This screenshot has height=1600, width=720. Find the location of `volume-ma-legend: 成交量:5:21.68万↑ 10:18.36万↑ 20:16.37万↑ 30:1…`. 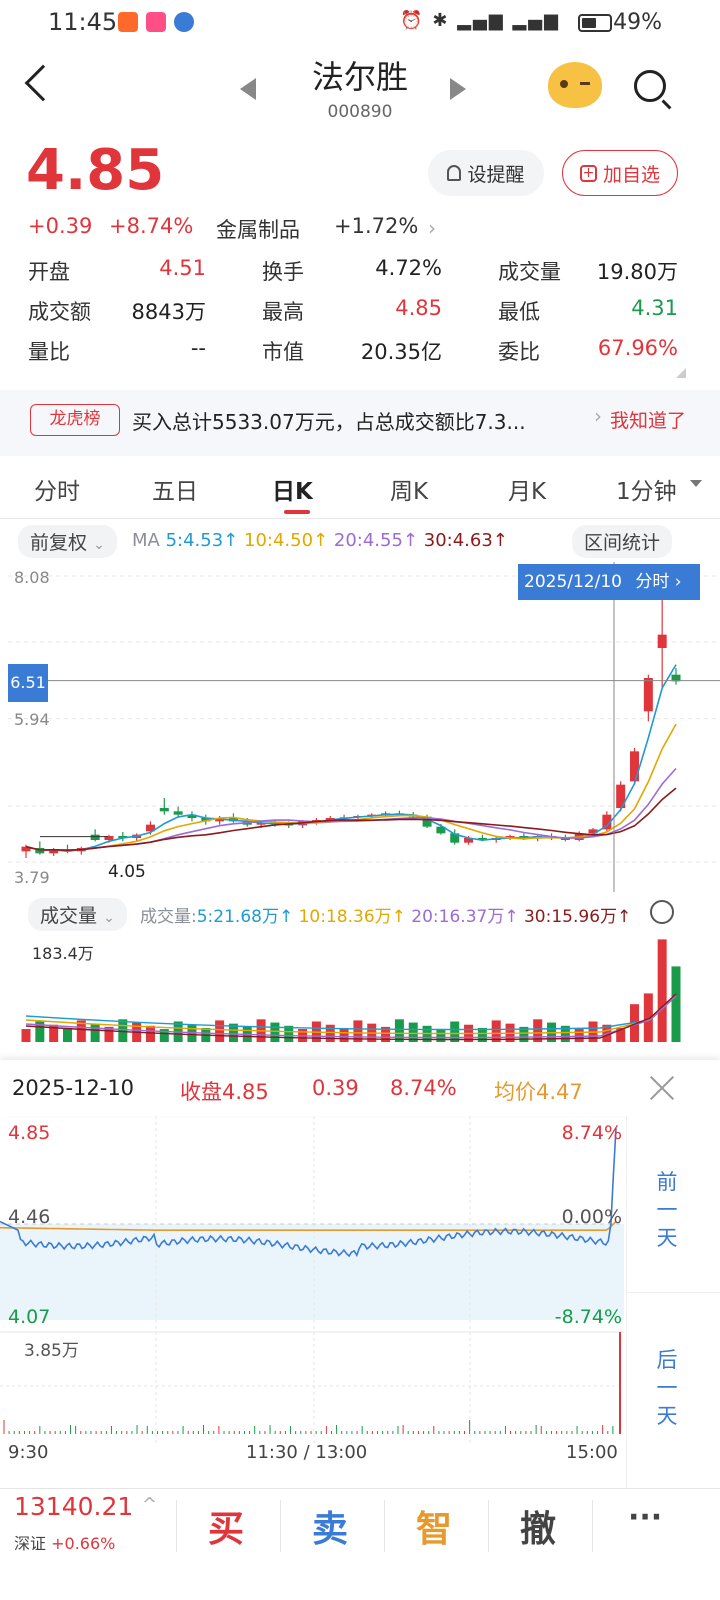

volume-ma-legend: 成交量:5:21.68万↑ 10:18.36万↑ 20:16.37万↑ 30:1… is located at coordinates (385, 914).